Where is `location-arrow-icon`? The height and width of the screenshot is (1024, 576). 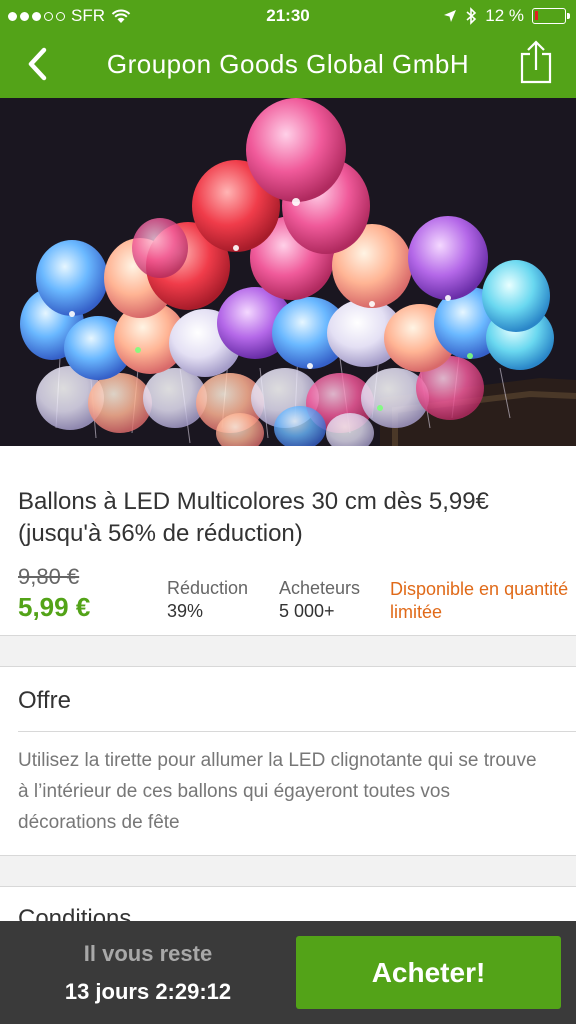
location-arrow-icon is located at coordinates (450, 16).